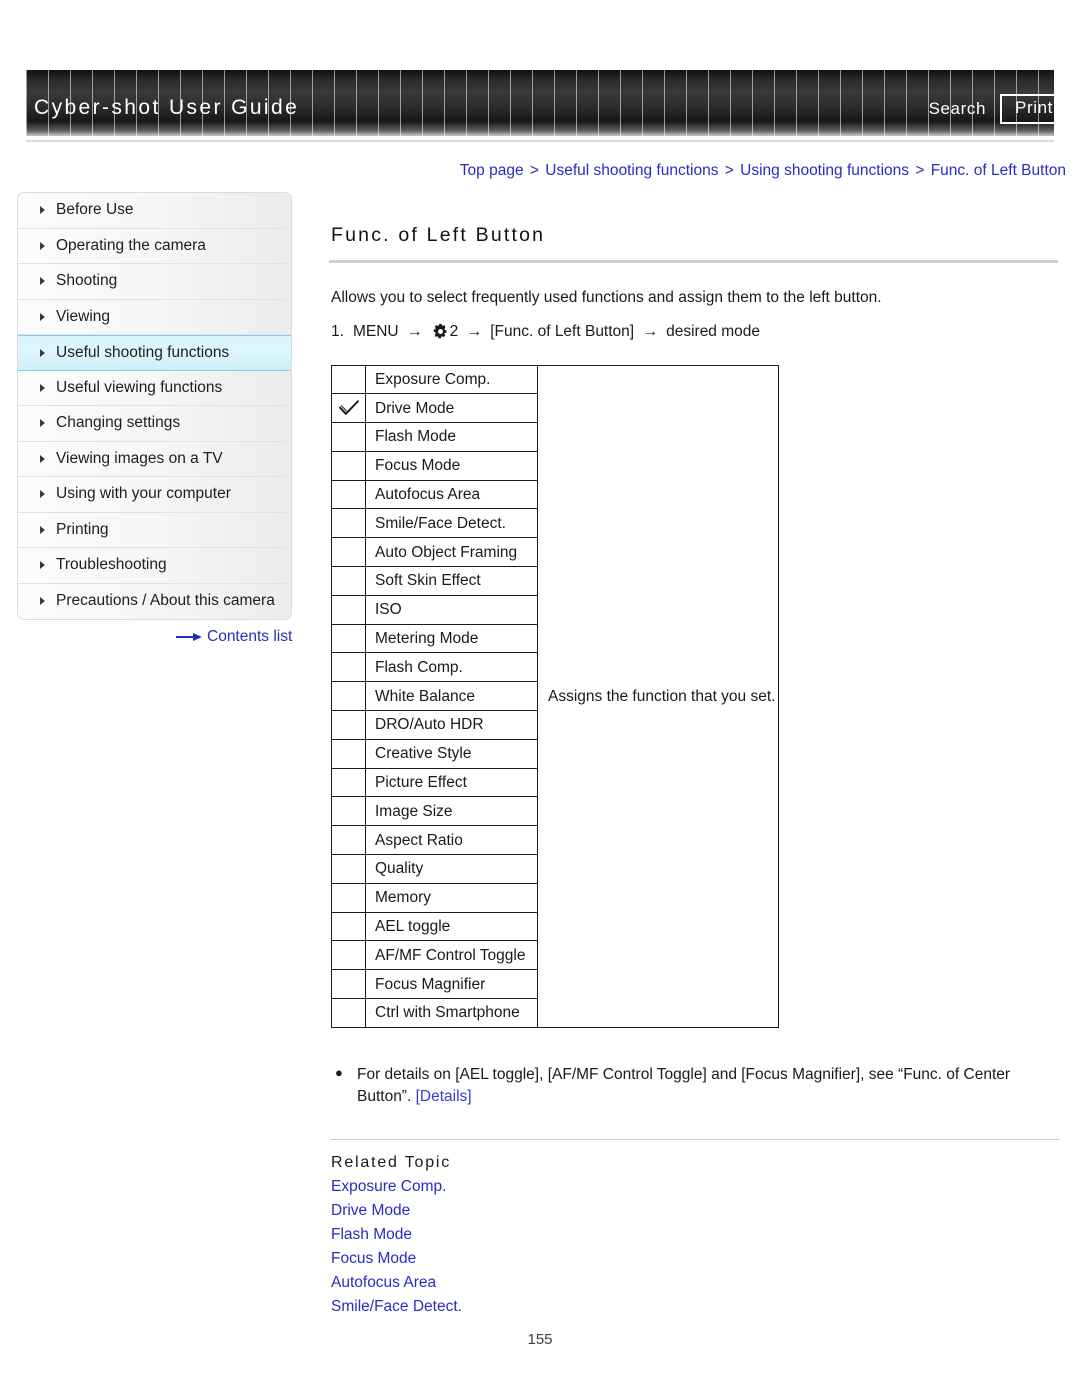 This screenshot has width=1080, height=1397. Describe the element at coordinates (696, 1187) in the screenshot. I see `related-link-exposure-comp: Exposure Comp.` at that location.